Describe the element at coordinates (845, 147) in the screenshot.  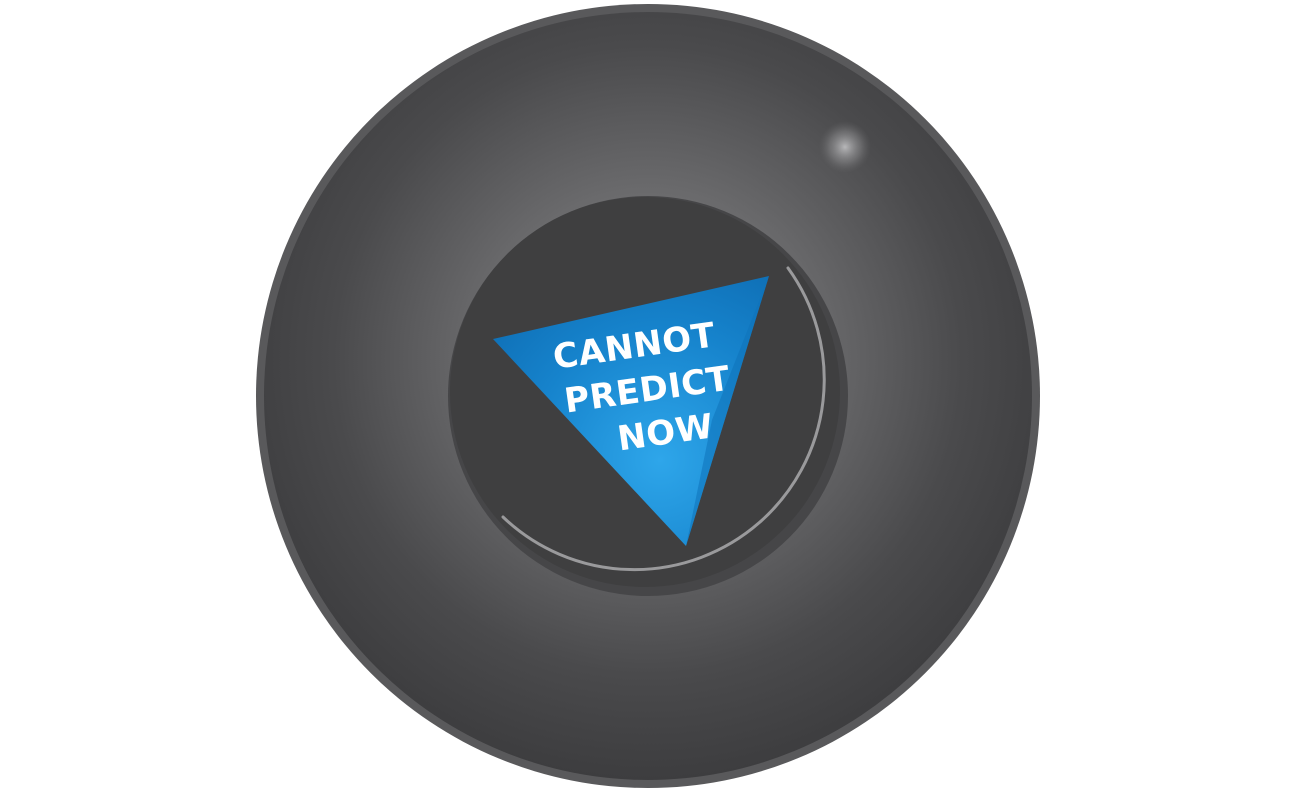
I see `glare-highlight-icon` at that location.